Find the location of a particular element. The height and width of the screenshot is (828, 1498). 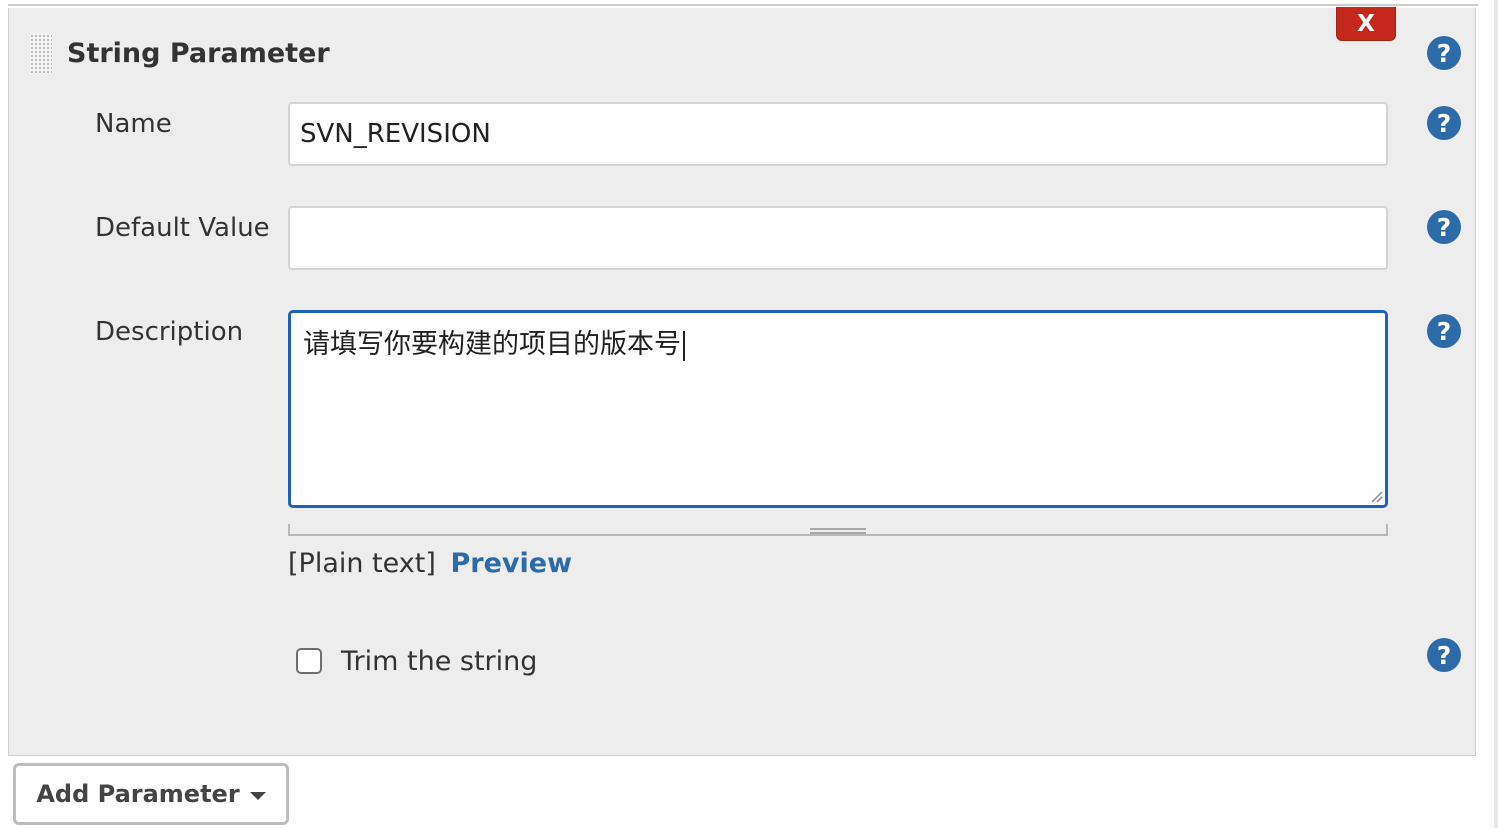

textarea-resize-bar is located at coordinates (838, 530).